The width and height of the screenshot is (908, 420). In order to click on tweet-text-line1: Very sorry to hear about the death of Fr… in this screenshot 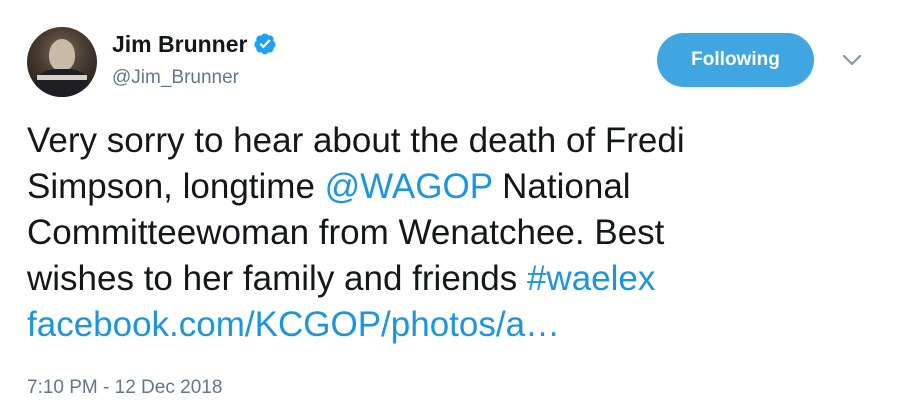, I will do `click(356, 140)`.